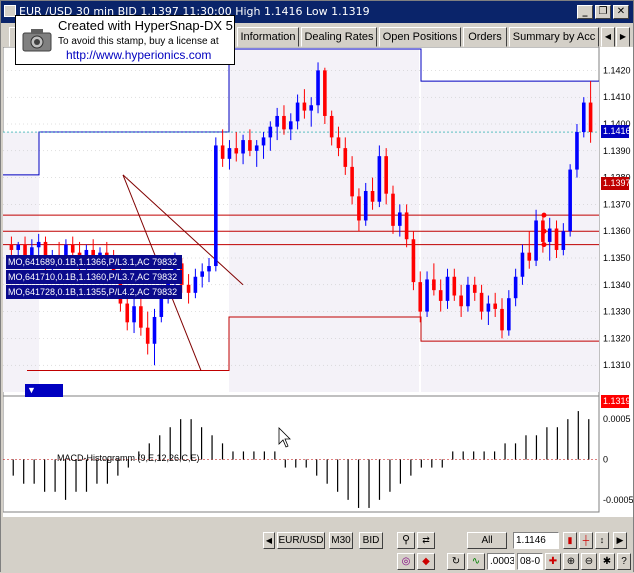 The width and height of the screenshot is (634, 573). What do you see at coordinates (585, 12) in the screenshot?
I see `minimize-button: _` at bounding box center [585, 12].